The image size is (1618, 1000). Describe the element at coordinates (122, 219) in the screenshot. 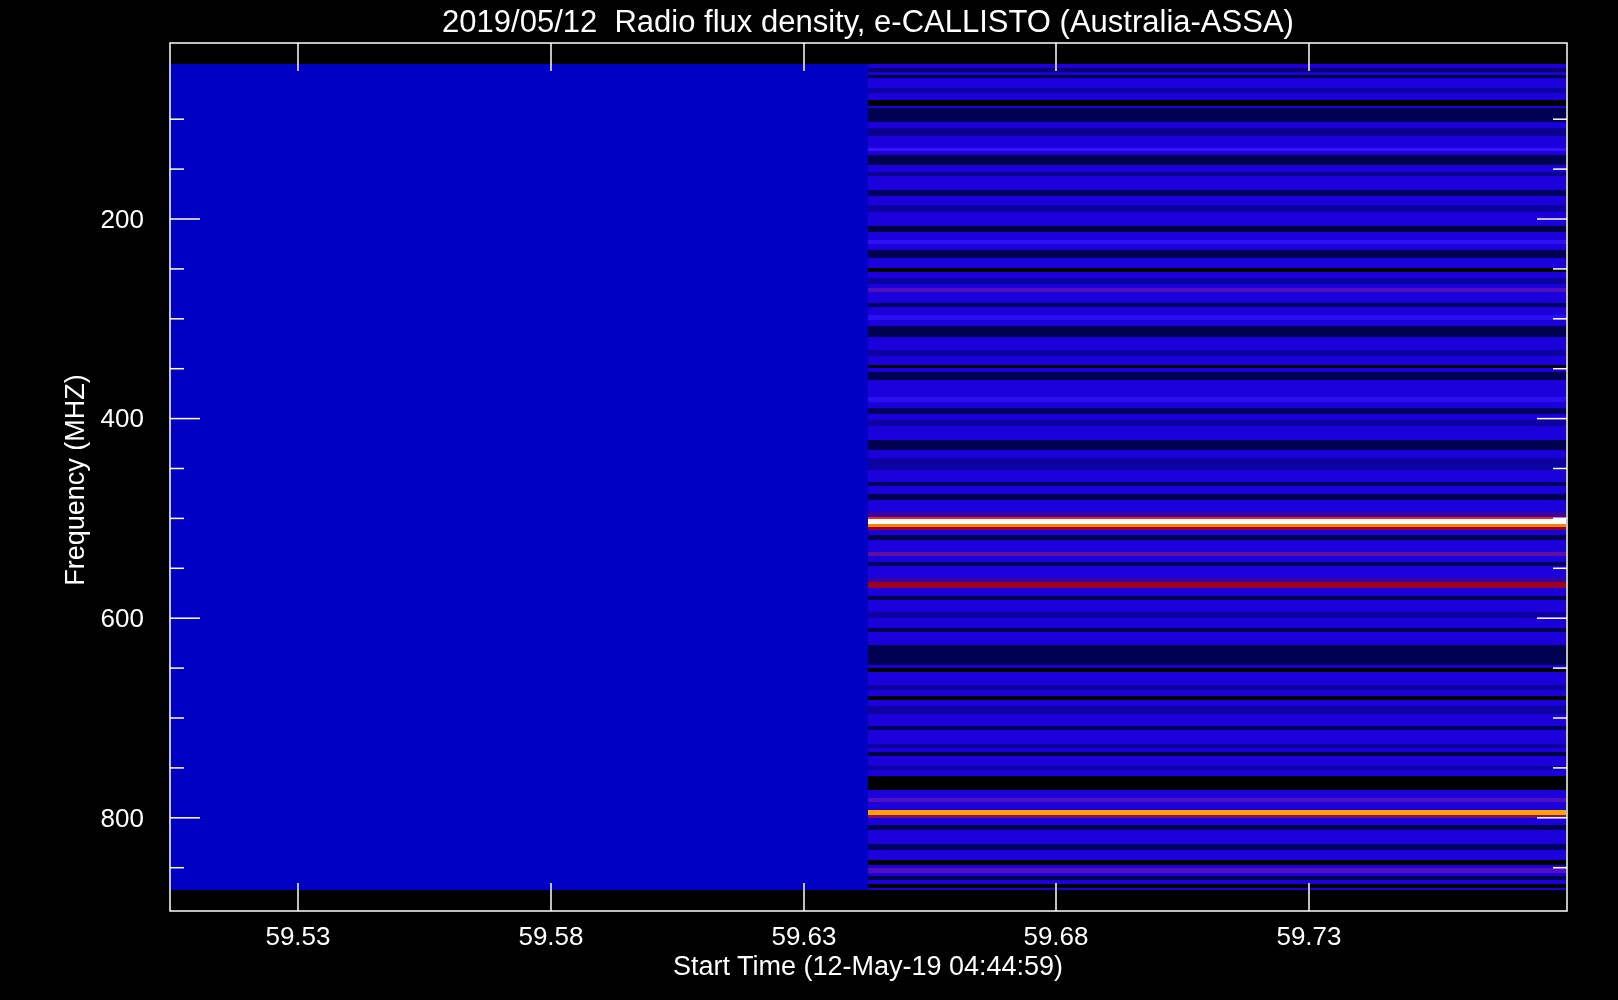

I see `tick-label: 200` at that location.